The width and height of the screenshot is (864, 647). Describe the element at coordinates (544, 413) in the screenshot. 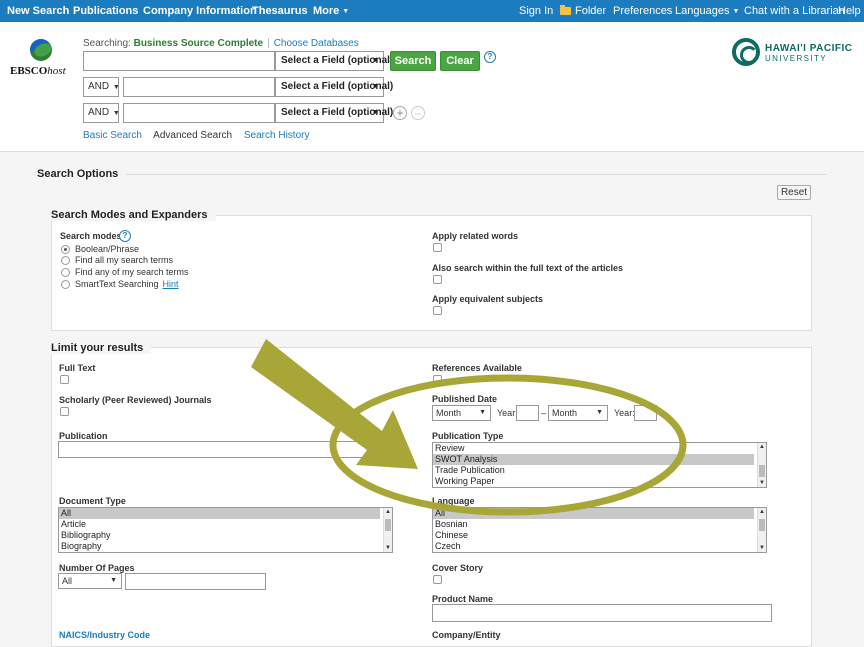

I see `date-range-dash: –` at that location.